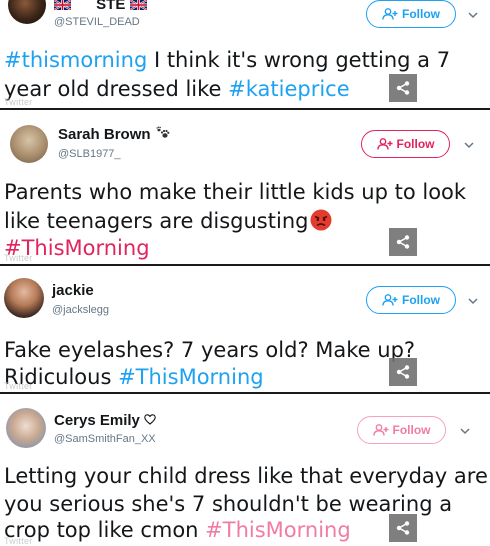  I want to click on user-handle: @SLB1977_, so click(89, 154).